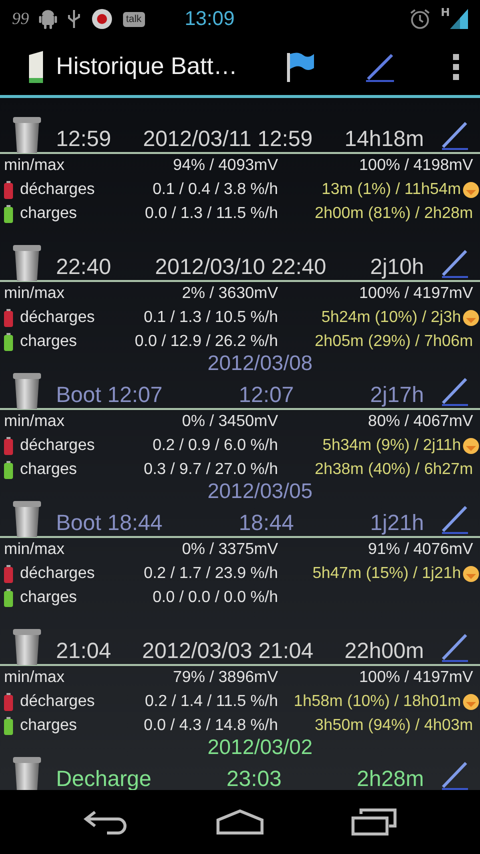 The width and height of the screenshot is (480, 854). What do you see at coordinates (456, 66) in the screenshot?
I see `overflow-menu-icon` at bounding box center [456, 66].